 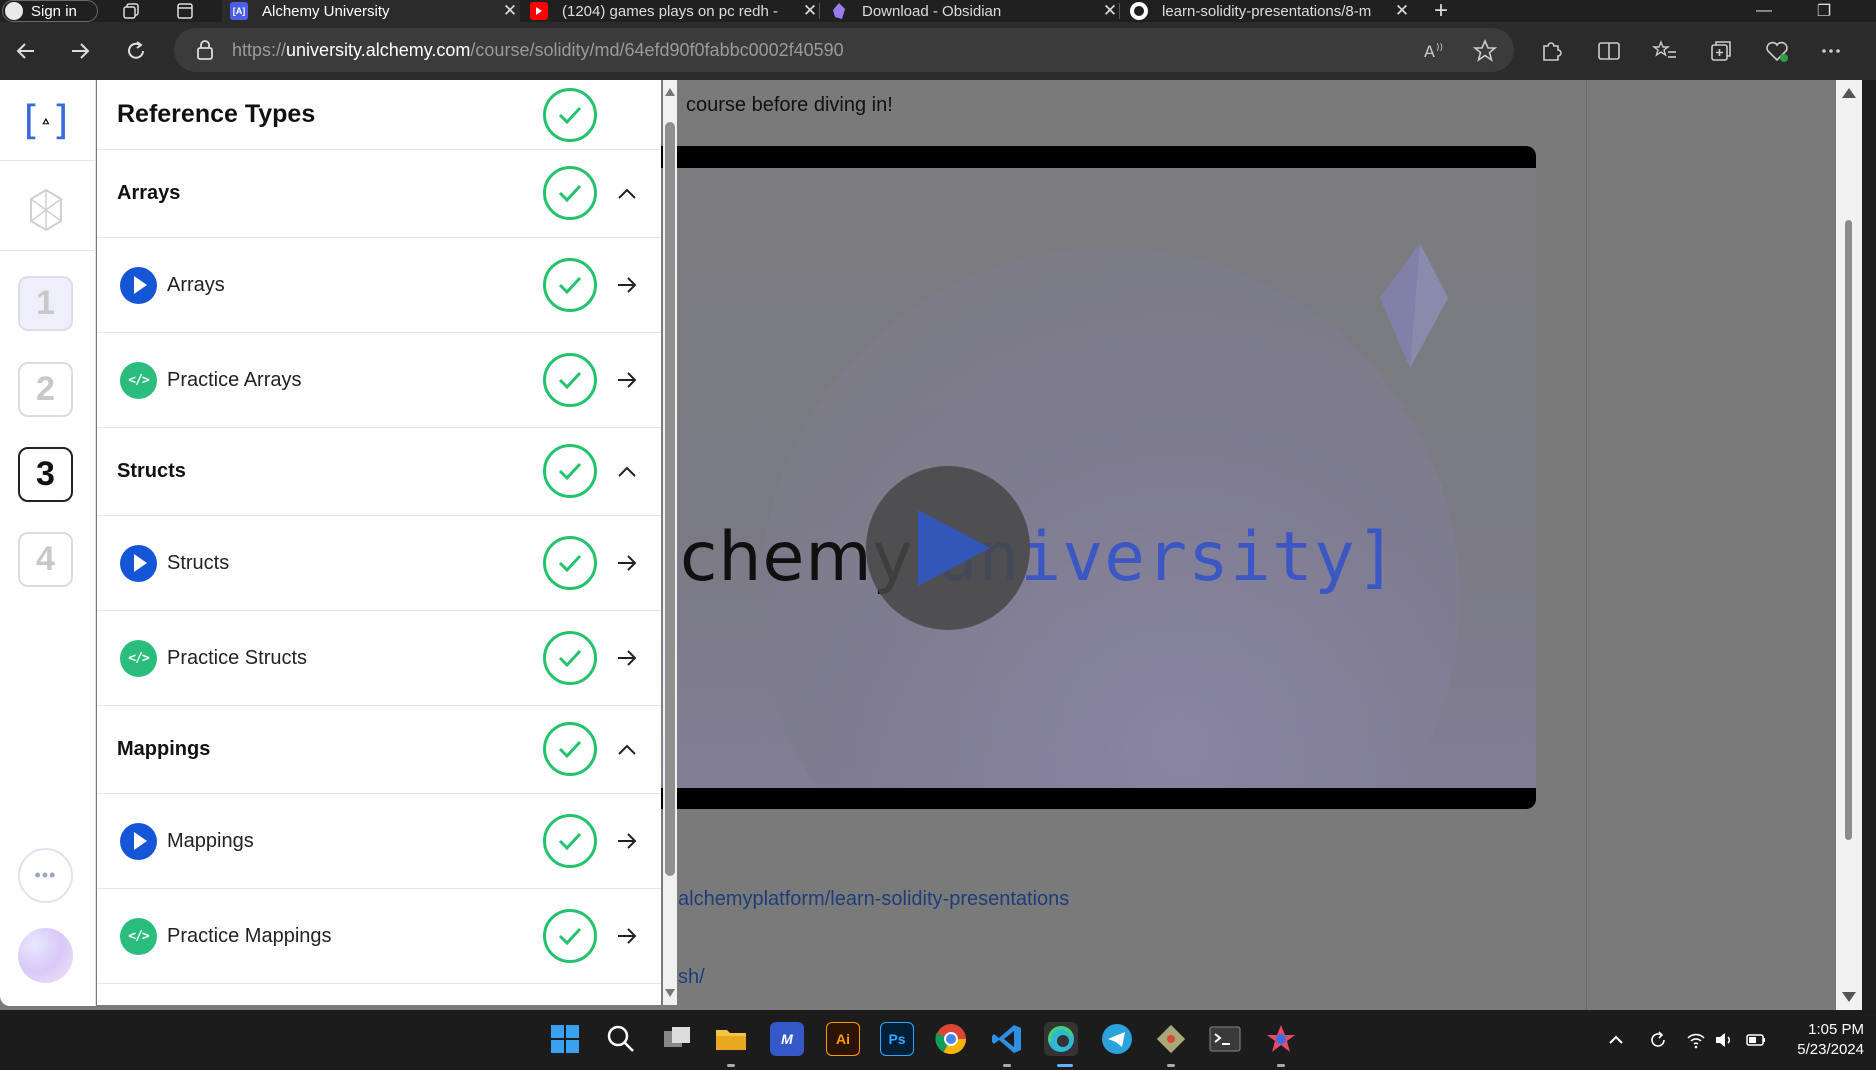 I want to click on step-4-button: 4, so click(x=45, y=559).